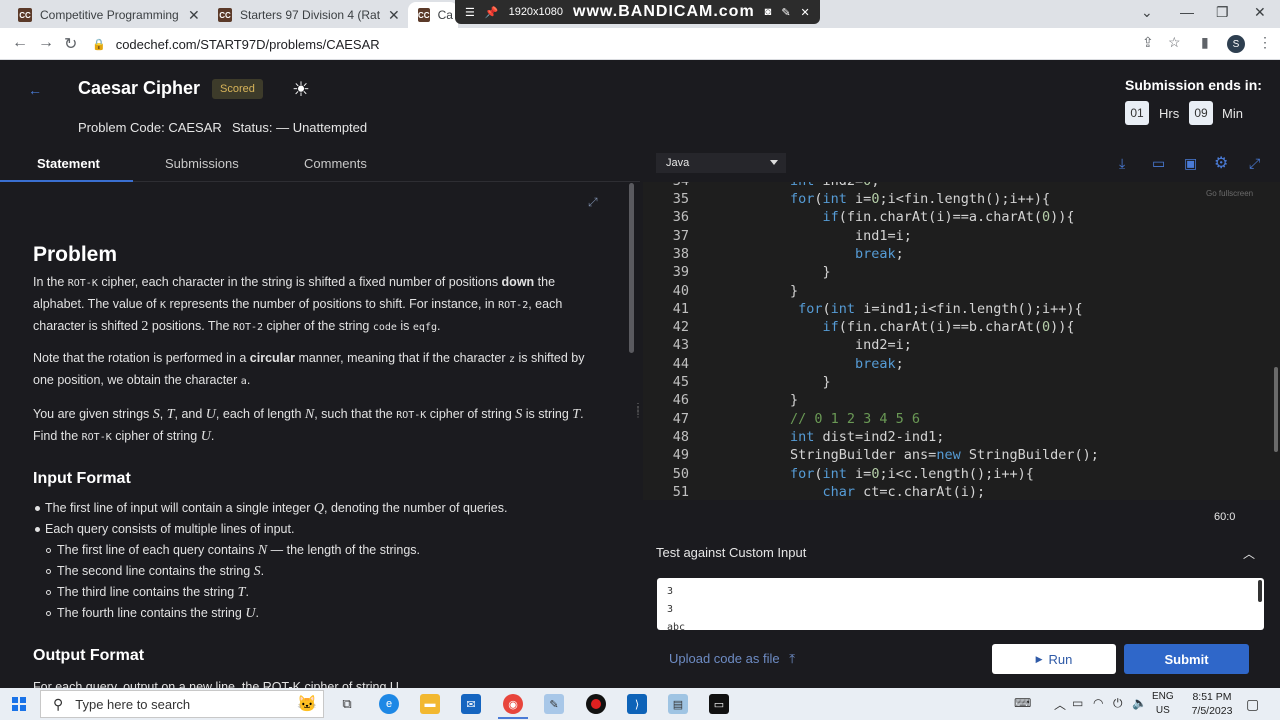 The height and width of the screenshot is (720, 1280). Describe the element at coordinates (958, 401) in the screenshot. I see `code-line: 46}` at that location.